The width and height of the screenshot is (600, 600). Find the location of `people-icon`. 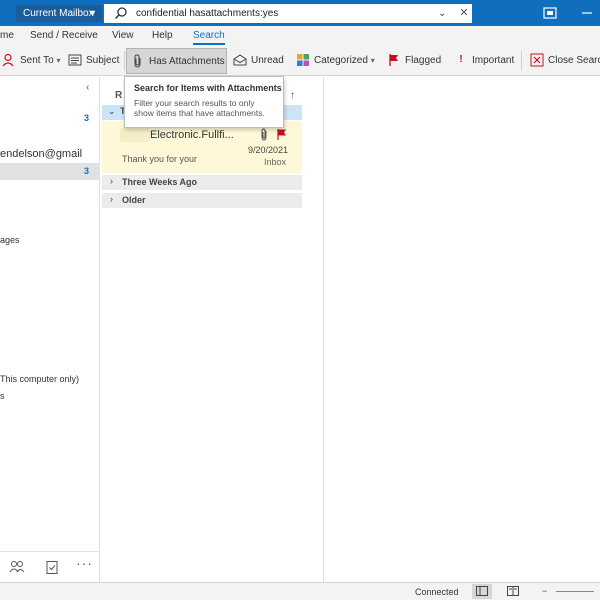

people-icon is located at coordinates (17, 567).